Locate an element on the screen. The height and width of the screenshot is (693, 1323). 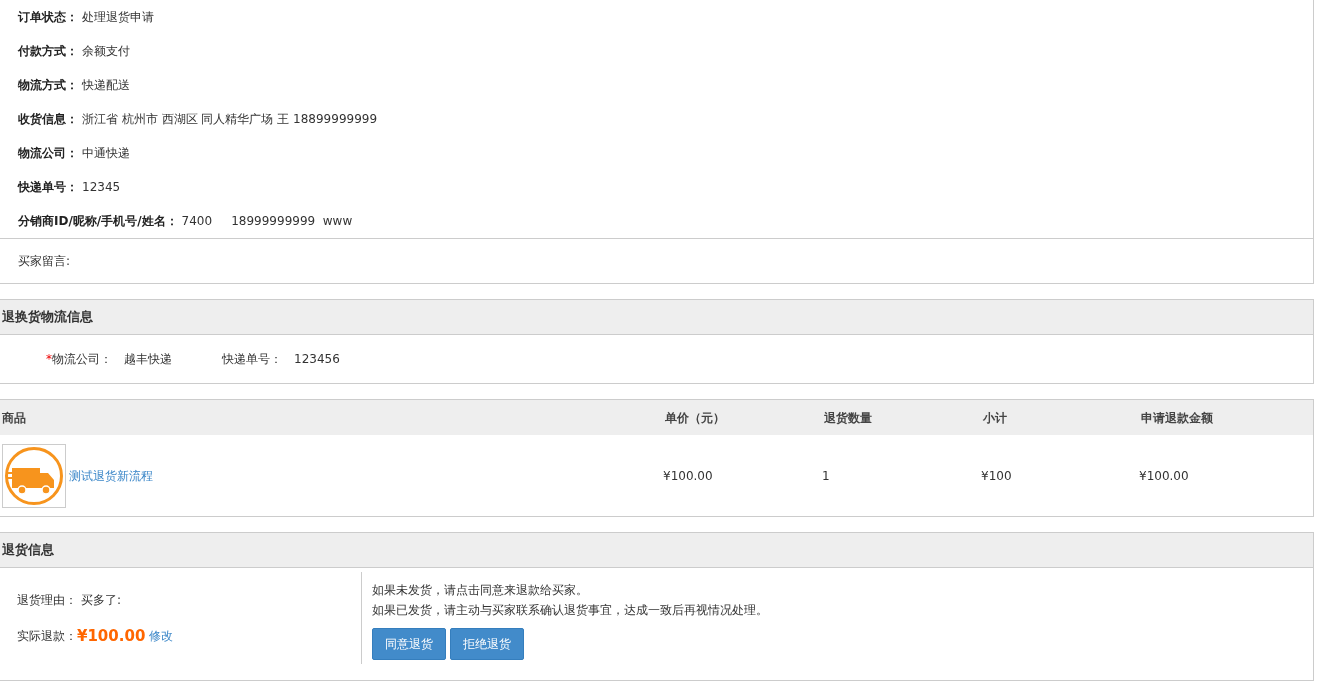
field-label: 订单状态： is located at coordinates (48, 17).